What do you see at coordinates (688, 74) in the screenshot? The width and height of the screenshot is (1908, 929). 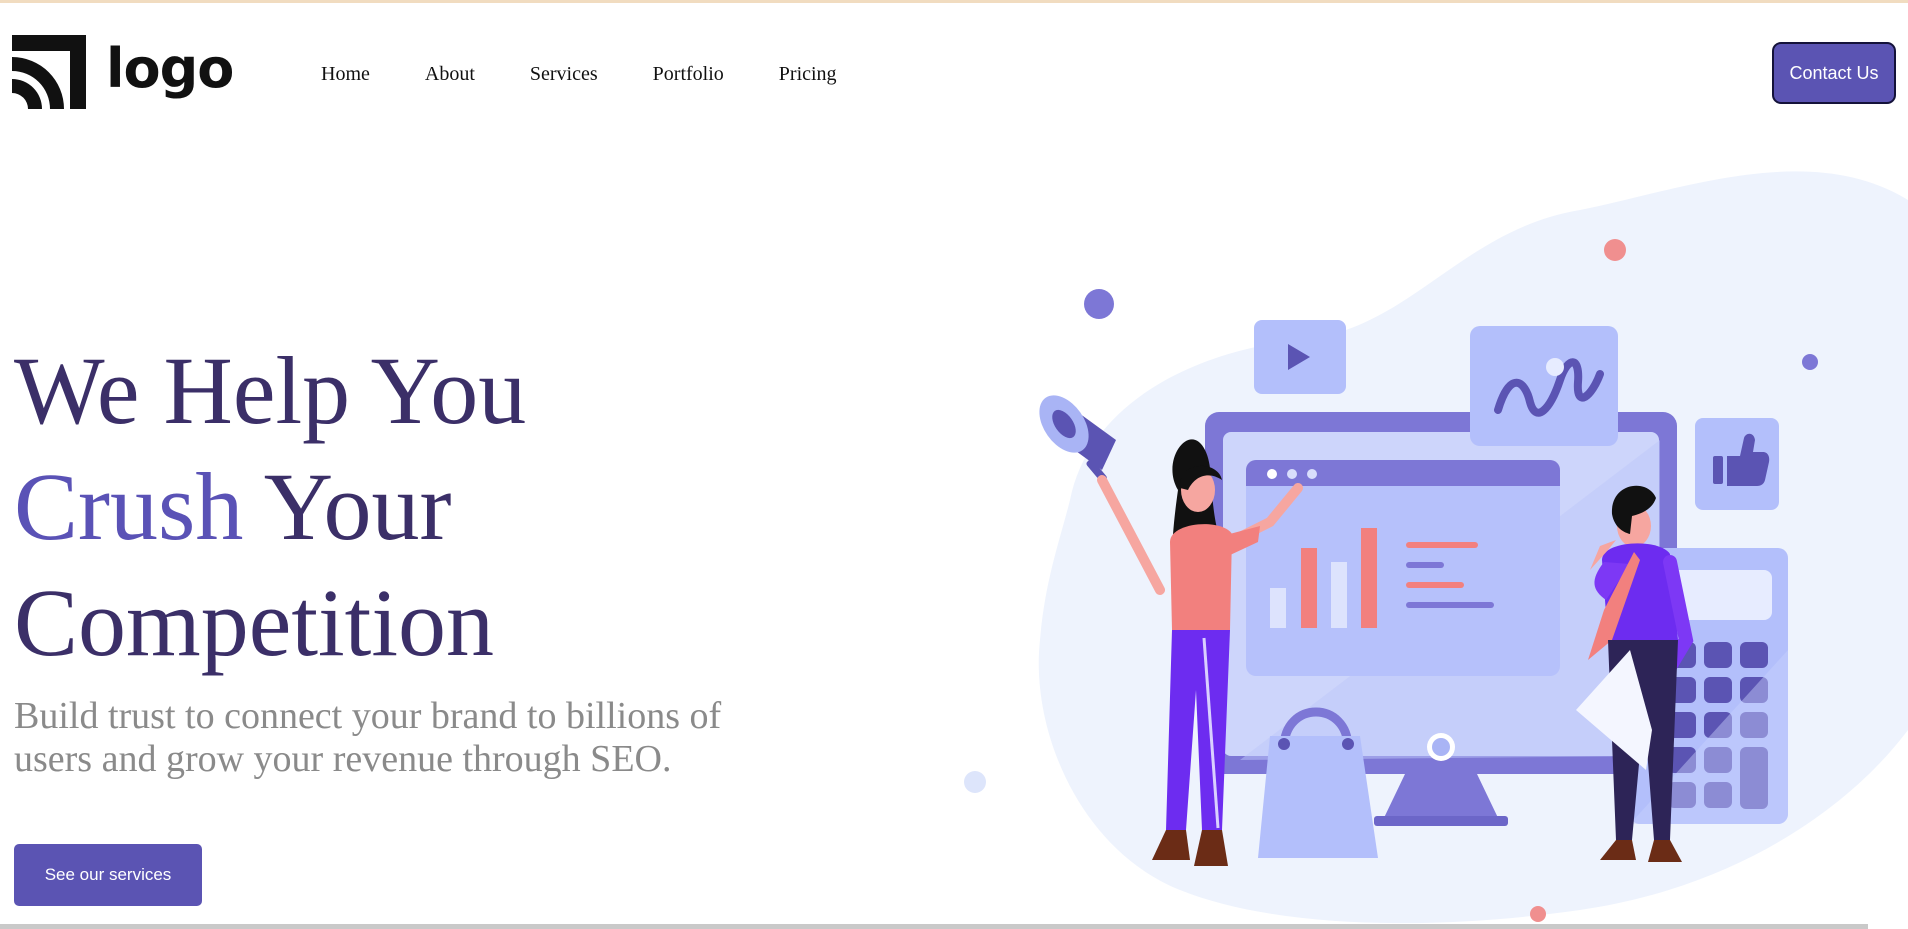 I see `nav-portfolio: Portfolio` at bounding box center [688, 74].